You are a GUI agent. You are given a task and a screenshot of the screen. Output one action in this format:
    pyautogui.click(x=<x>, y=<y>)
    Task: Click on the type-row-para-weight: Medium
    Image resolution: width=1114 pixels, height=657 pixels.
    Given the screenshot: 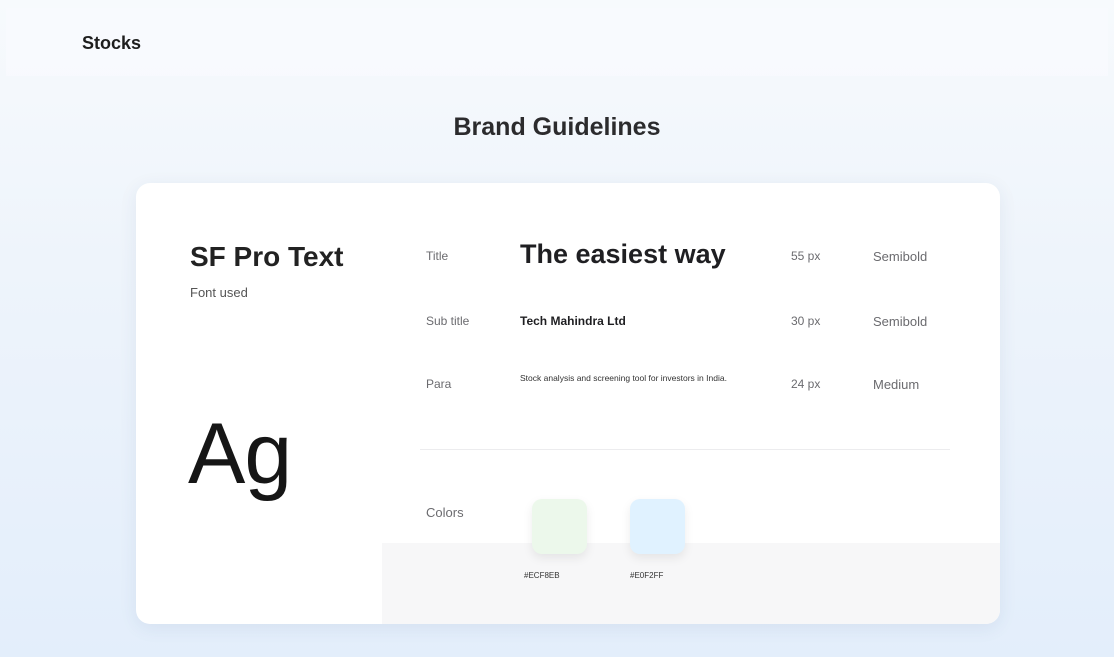 What is the action you would take?
    pyautogui.click(x=896, y=384)
    